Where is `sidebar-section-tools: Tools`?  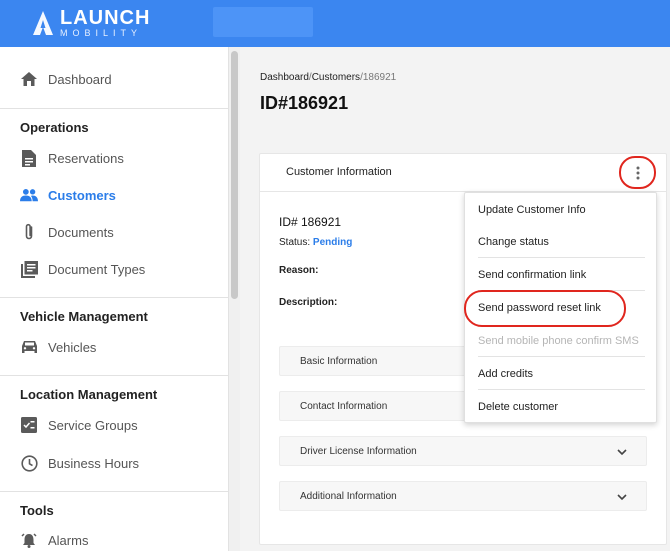 sidebar-section-tools: Tools is located at coordinates (37, 510).